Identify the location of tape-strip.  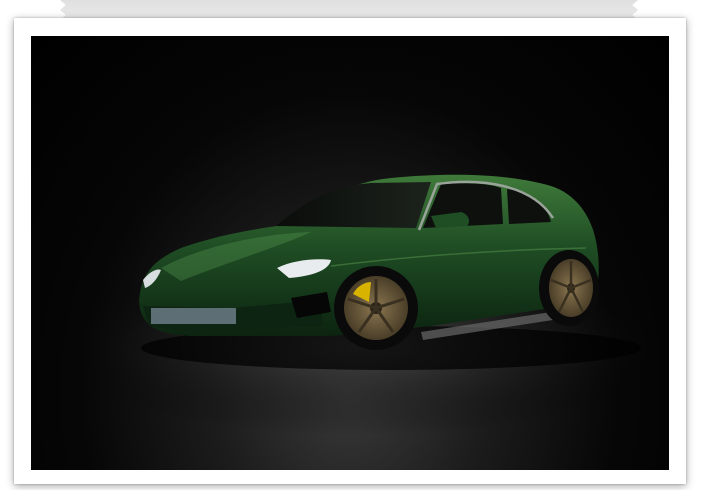
(349, 10).